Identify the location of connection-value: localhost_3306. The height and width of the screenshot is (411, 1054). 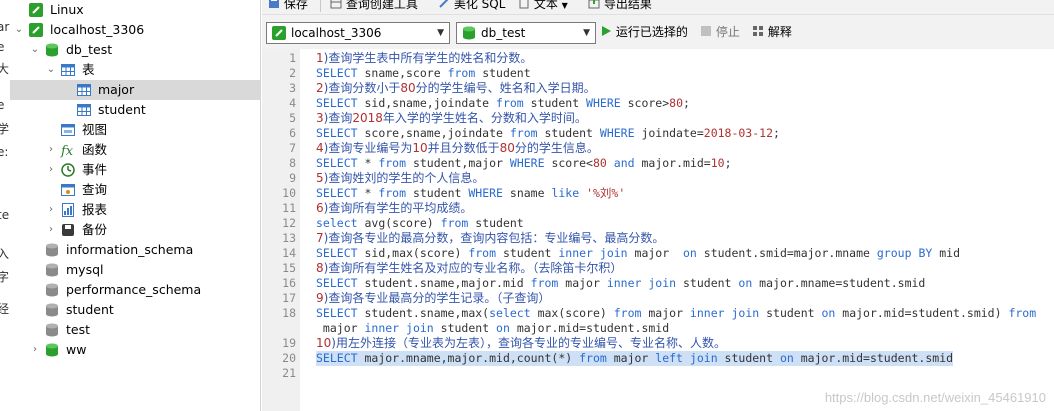
(336, 33).